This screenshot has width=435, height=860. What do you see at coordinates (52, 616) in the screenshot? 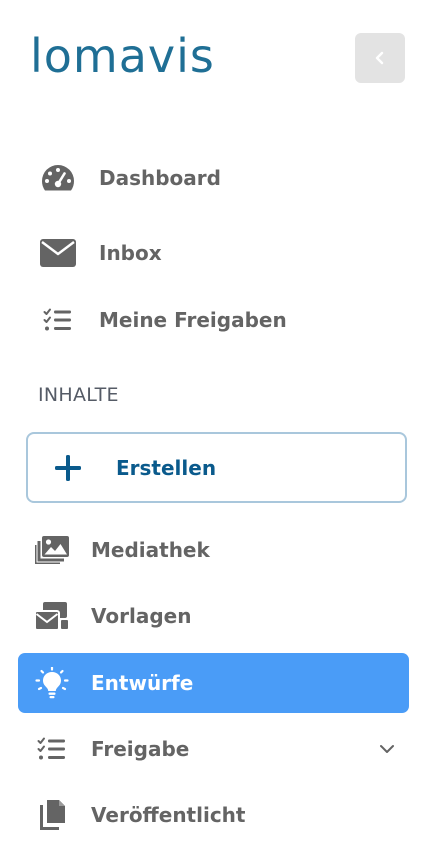
I see `templates-icon` at bounding box center [52, 616].